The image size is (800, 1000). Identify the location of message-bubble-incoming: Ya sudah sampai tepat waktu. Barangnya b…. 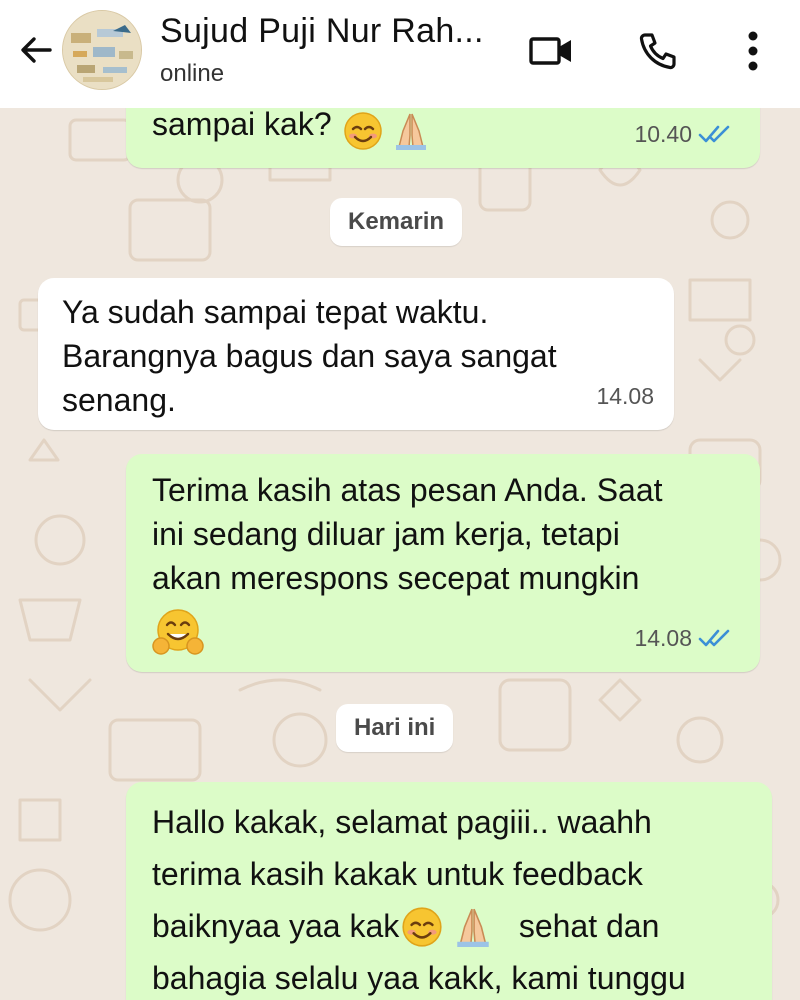
(356, 354).